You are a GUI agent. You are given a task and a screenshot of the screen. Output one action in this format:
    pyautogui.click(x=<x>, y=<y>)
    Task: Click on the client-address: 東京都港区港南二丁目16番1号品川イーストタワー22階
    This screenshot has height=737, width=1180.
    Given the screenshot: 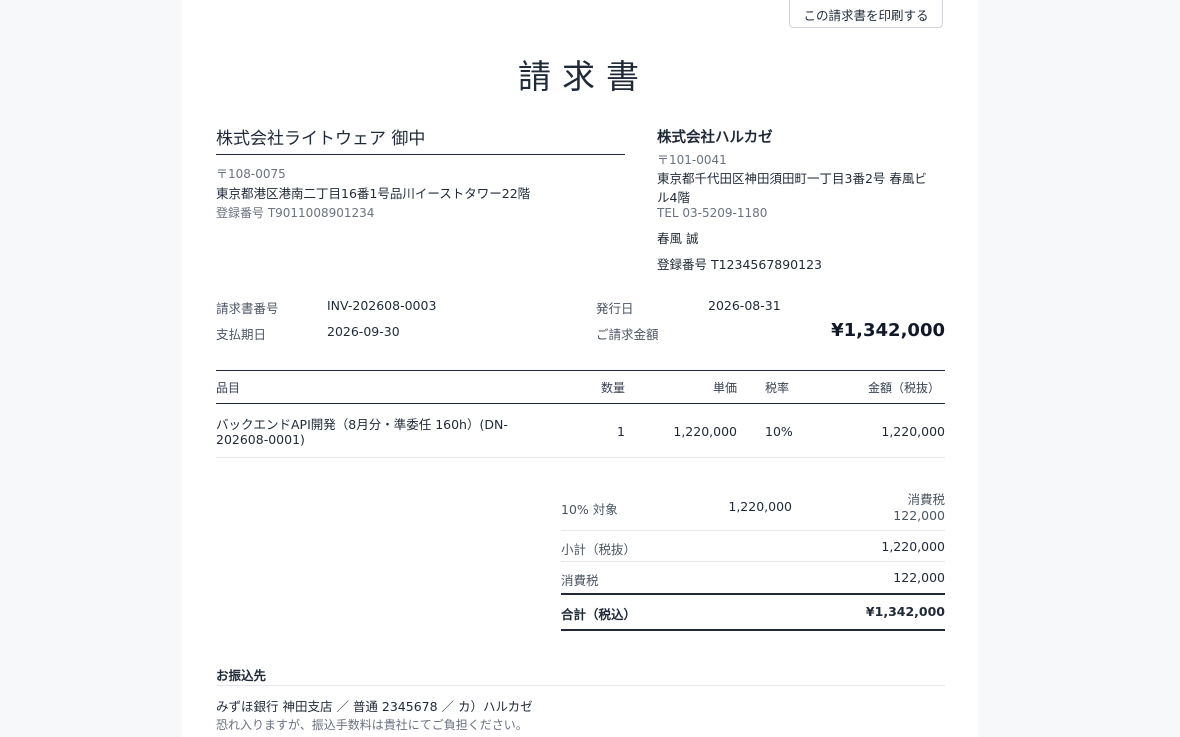 What is the action you would take?
    pyautogui.click(x=373, y=193)
    